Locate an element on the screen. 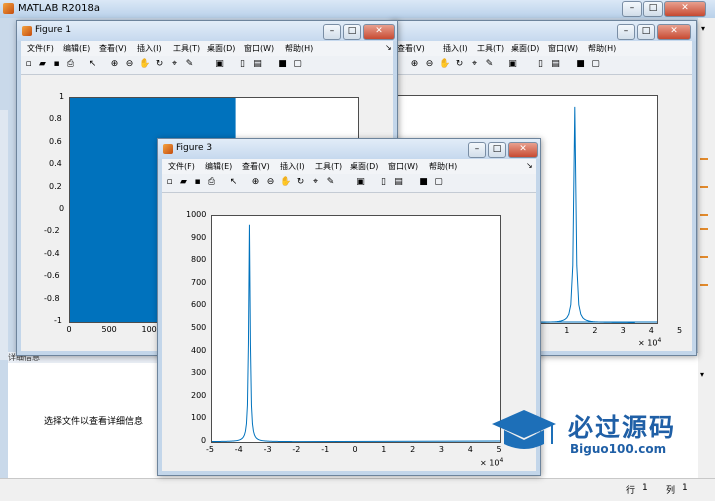 This screenshot has height=501, width=715. x-tick-label: 3 is located at coordinates (441, 449).